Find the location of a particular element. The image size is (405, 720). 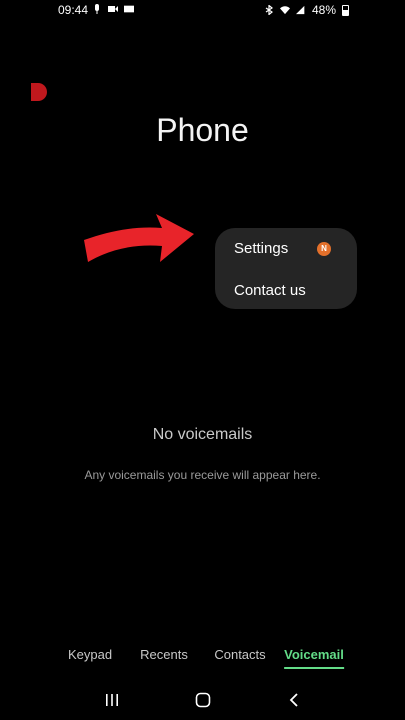

video-icon is located at coordinates (113, 9).